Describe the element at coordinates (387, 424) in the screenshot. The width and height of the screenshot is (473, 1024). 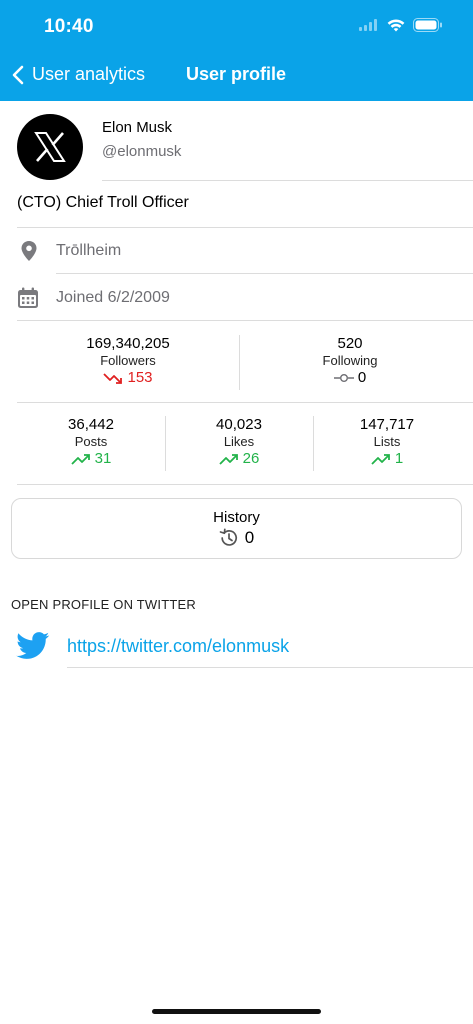
I see `stat-value: 147,717` at that location.